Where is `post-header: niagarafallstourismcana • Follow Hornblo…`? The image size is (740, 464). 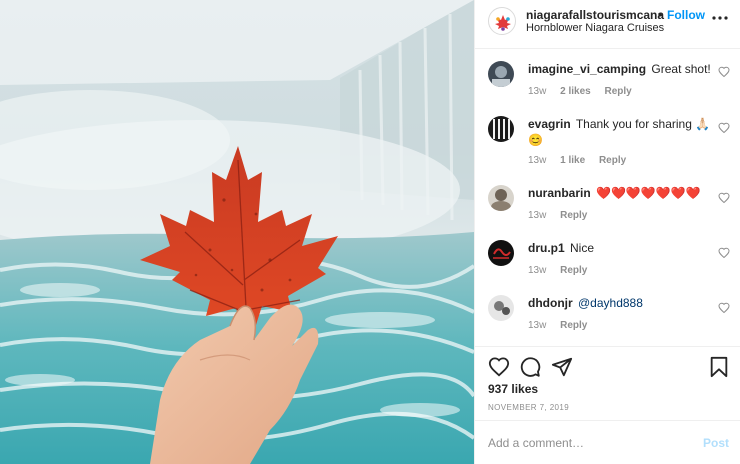
post-header: niagarafallstourismcana • Follow Hornblo… is located at coordinates (607, 24).